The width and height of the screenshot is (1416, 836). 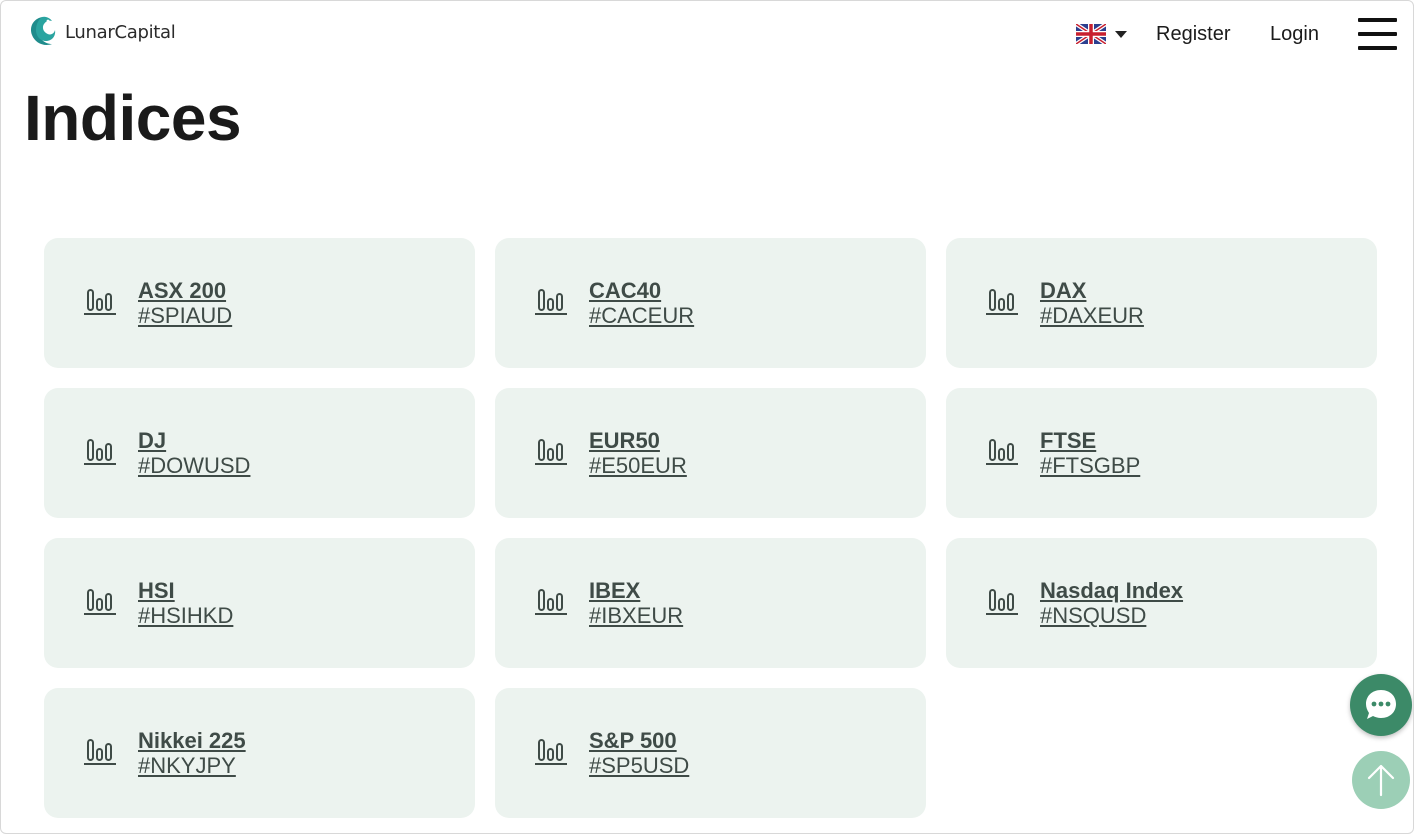 I want to click on chevron-down-icon, so click(x=1121, y=34).